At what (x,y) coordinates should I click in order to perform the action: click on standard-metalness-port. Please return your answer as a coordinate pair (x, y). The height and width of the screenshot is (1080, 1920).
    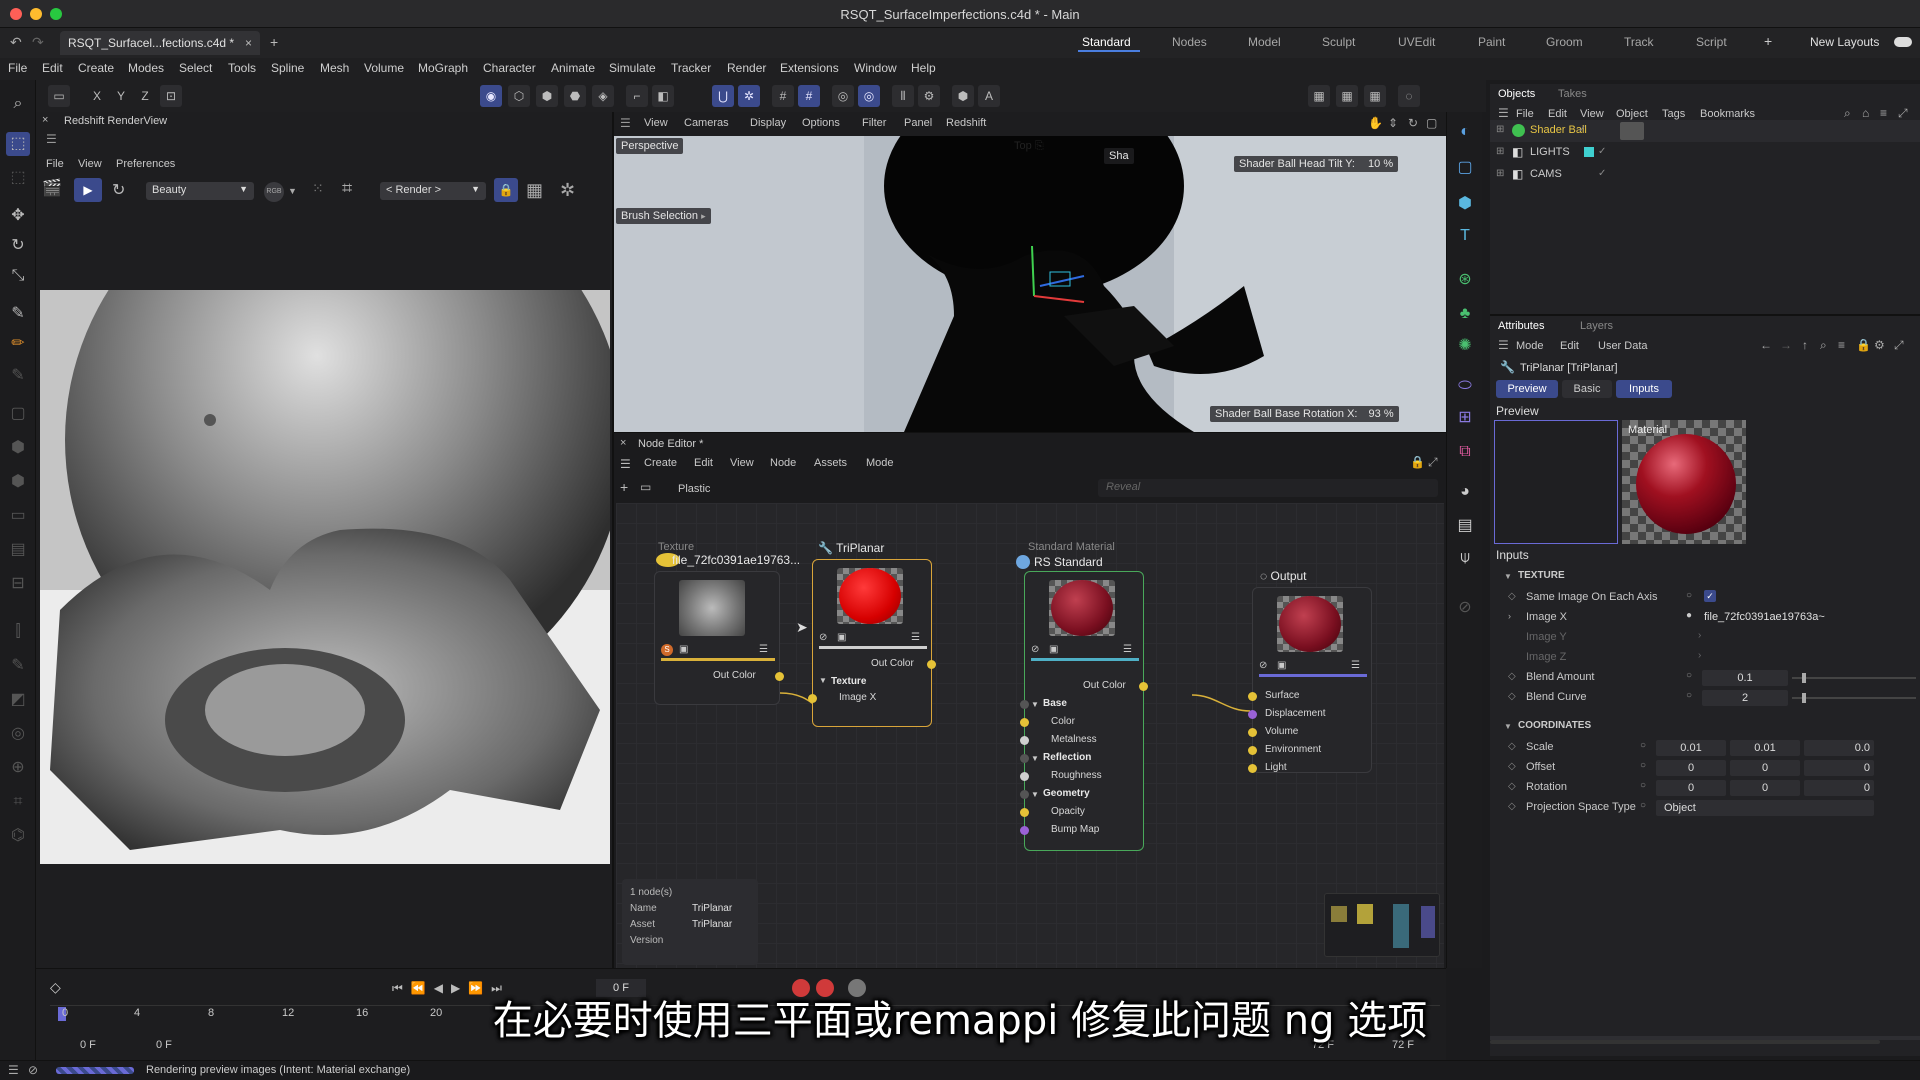
    Looking at the image, I should click on (1024, 740).